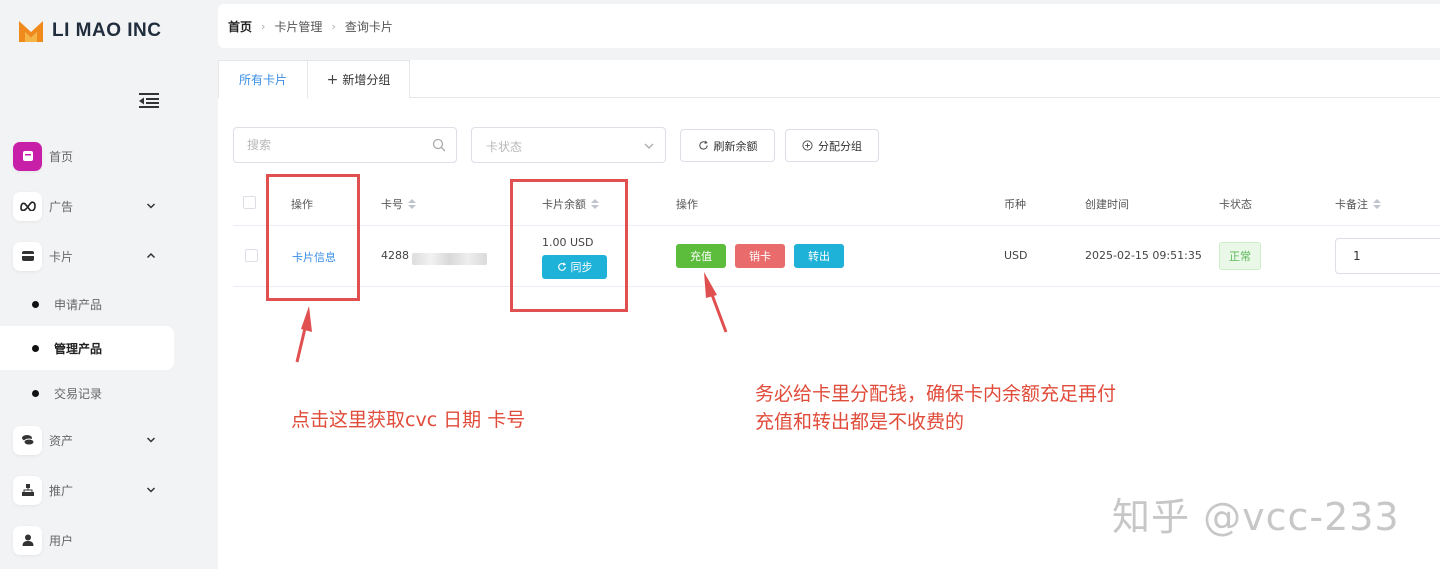 The width and height of the screenshot is (1440, 569). What do you see at coordinates (1240, 256) in the screenshot?
I see `status-badge: 正常` at bounding box center [1240, 256].